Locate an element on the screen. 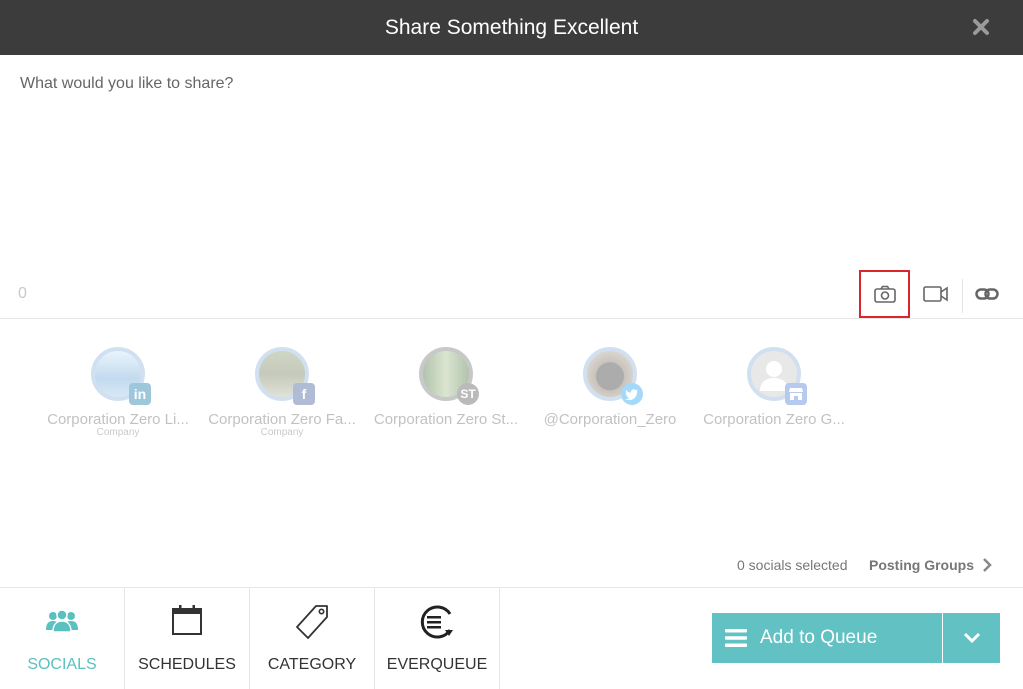 This screenshot has width=1023, height=689. avatar: in is located at coordinates (121, 376).